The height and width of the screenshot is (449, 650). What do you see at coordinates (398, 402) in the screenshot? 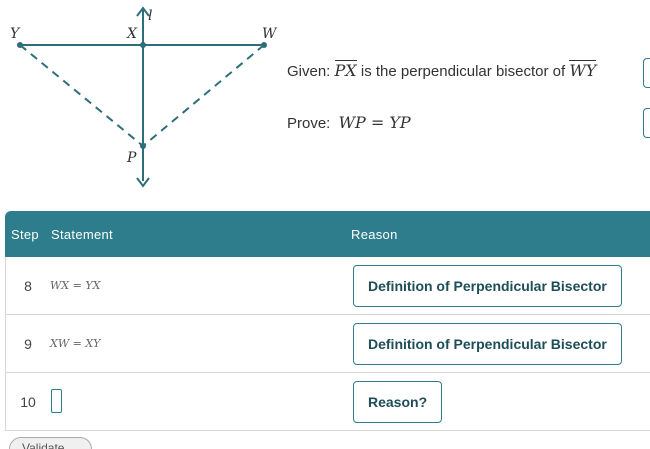
I see `reason-button: Reason?` at bounding box center [398, 402].